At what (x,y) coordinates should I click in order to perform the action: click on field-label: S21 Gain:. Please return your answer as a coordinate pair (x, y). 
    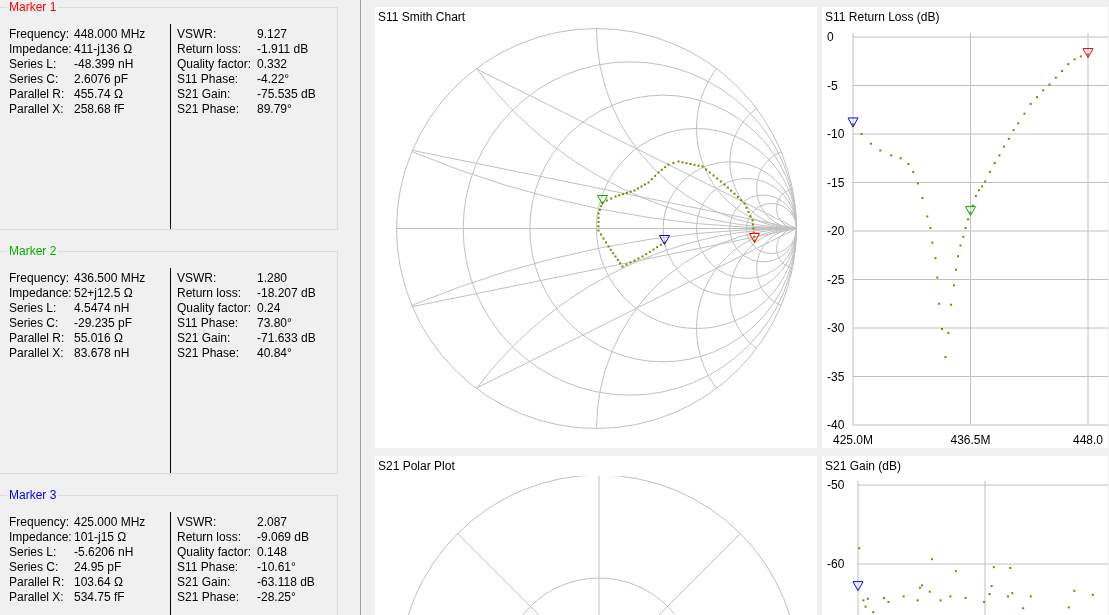
    Looking at the image, I should click on (204, 337).